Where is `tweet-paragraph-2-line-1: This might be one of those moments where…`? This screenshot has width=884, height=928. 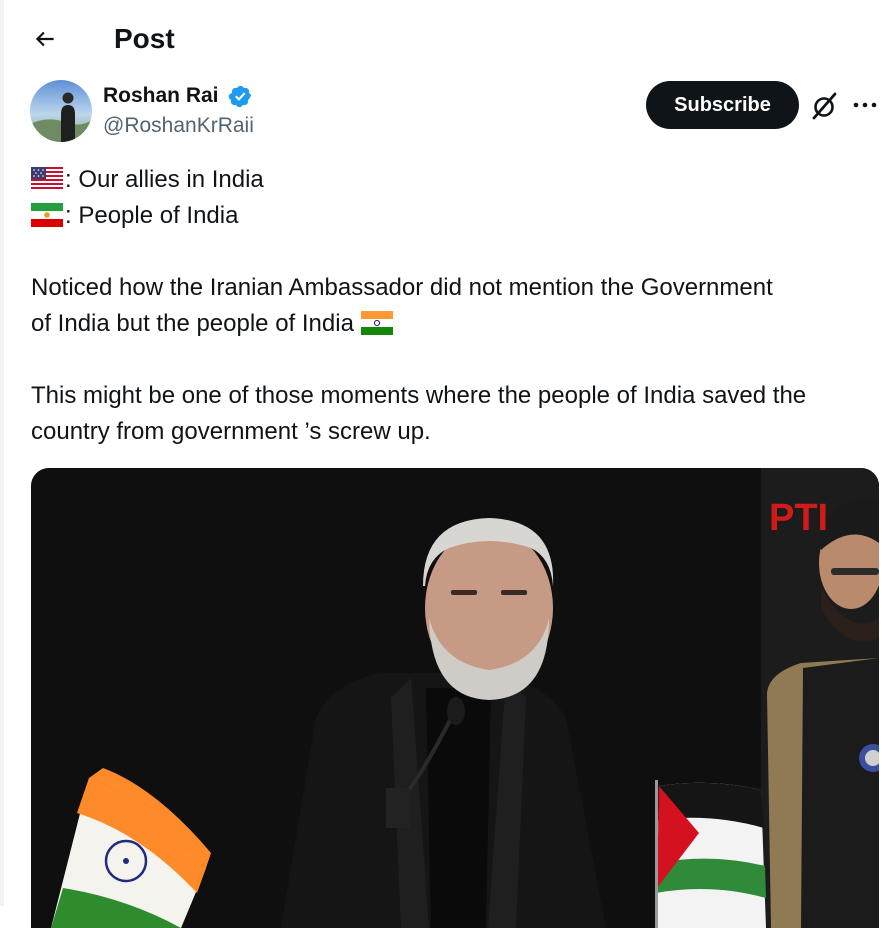 tweet-paragraph-2-line-1: This might be one of those moments where… is located at coordinates (419, 395).